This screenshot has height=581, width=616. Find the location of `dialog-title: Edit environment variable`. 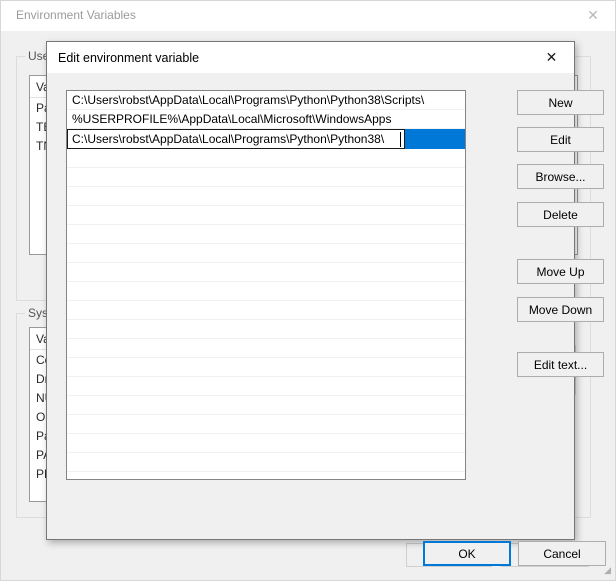

dialog-title: Edit environment variable is located at coordinates (129, 58).